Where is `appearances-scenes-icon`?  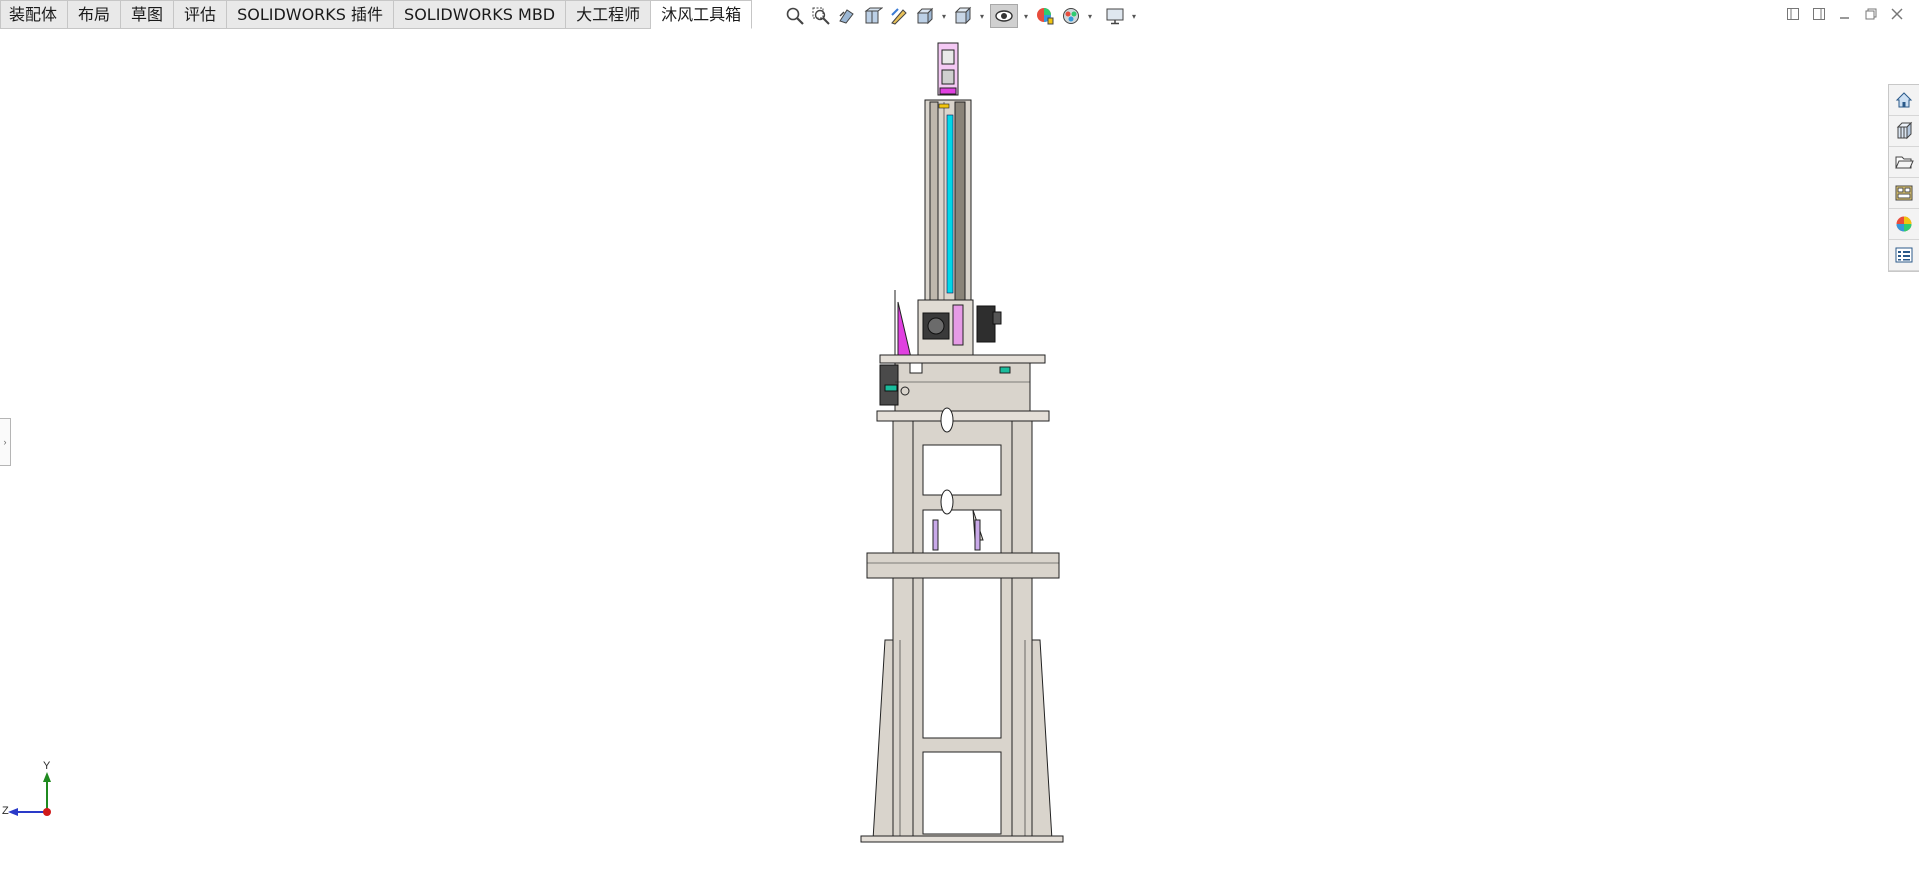 appearances-scenes-icon is located at coordinates (1904, 224).